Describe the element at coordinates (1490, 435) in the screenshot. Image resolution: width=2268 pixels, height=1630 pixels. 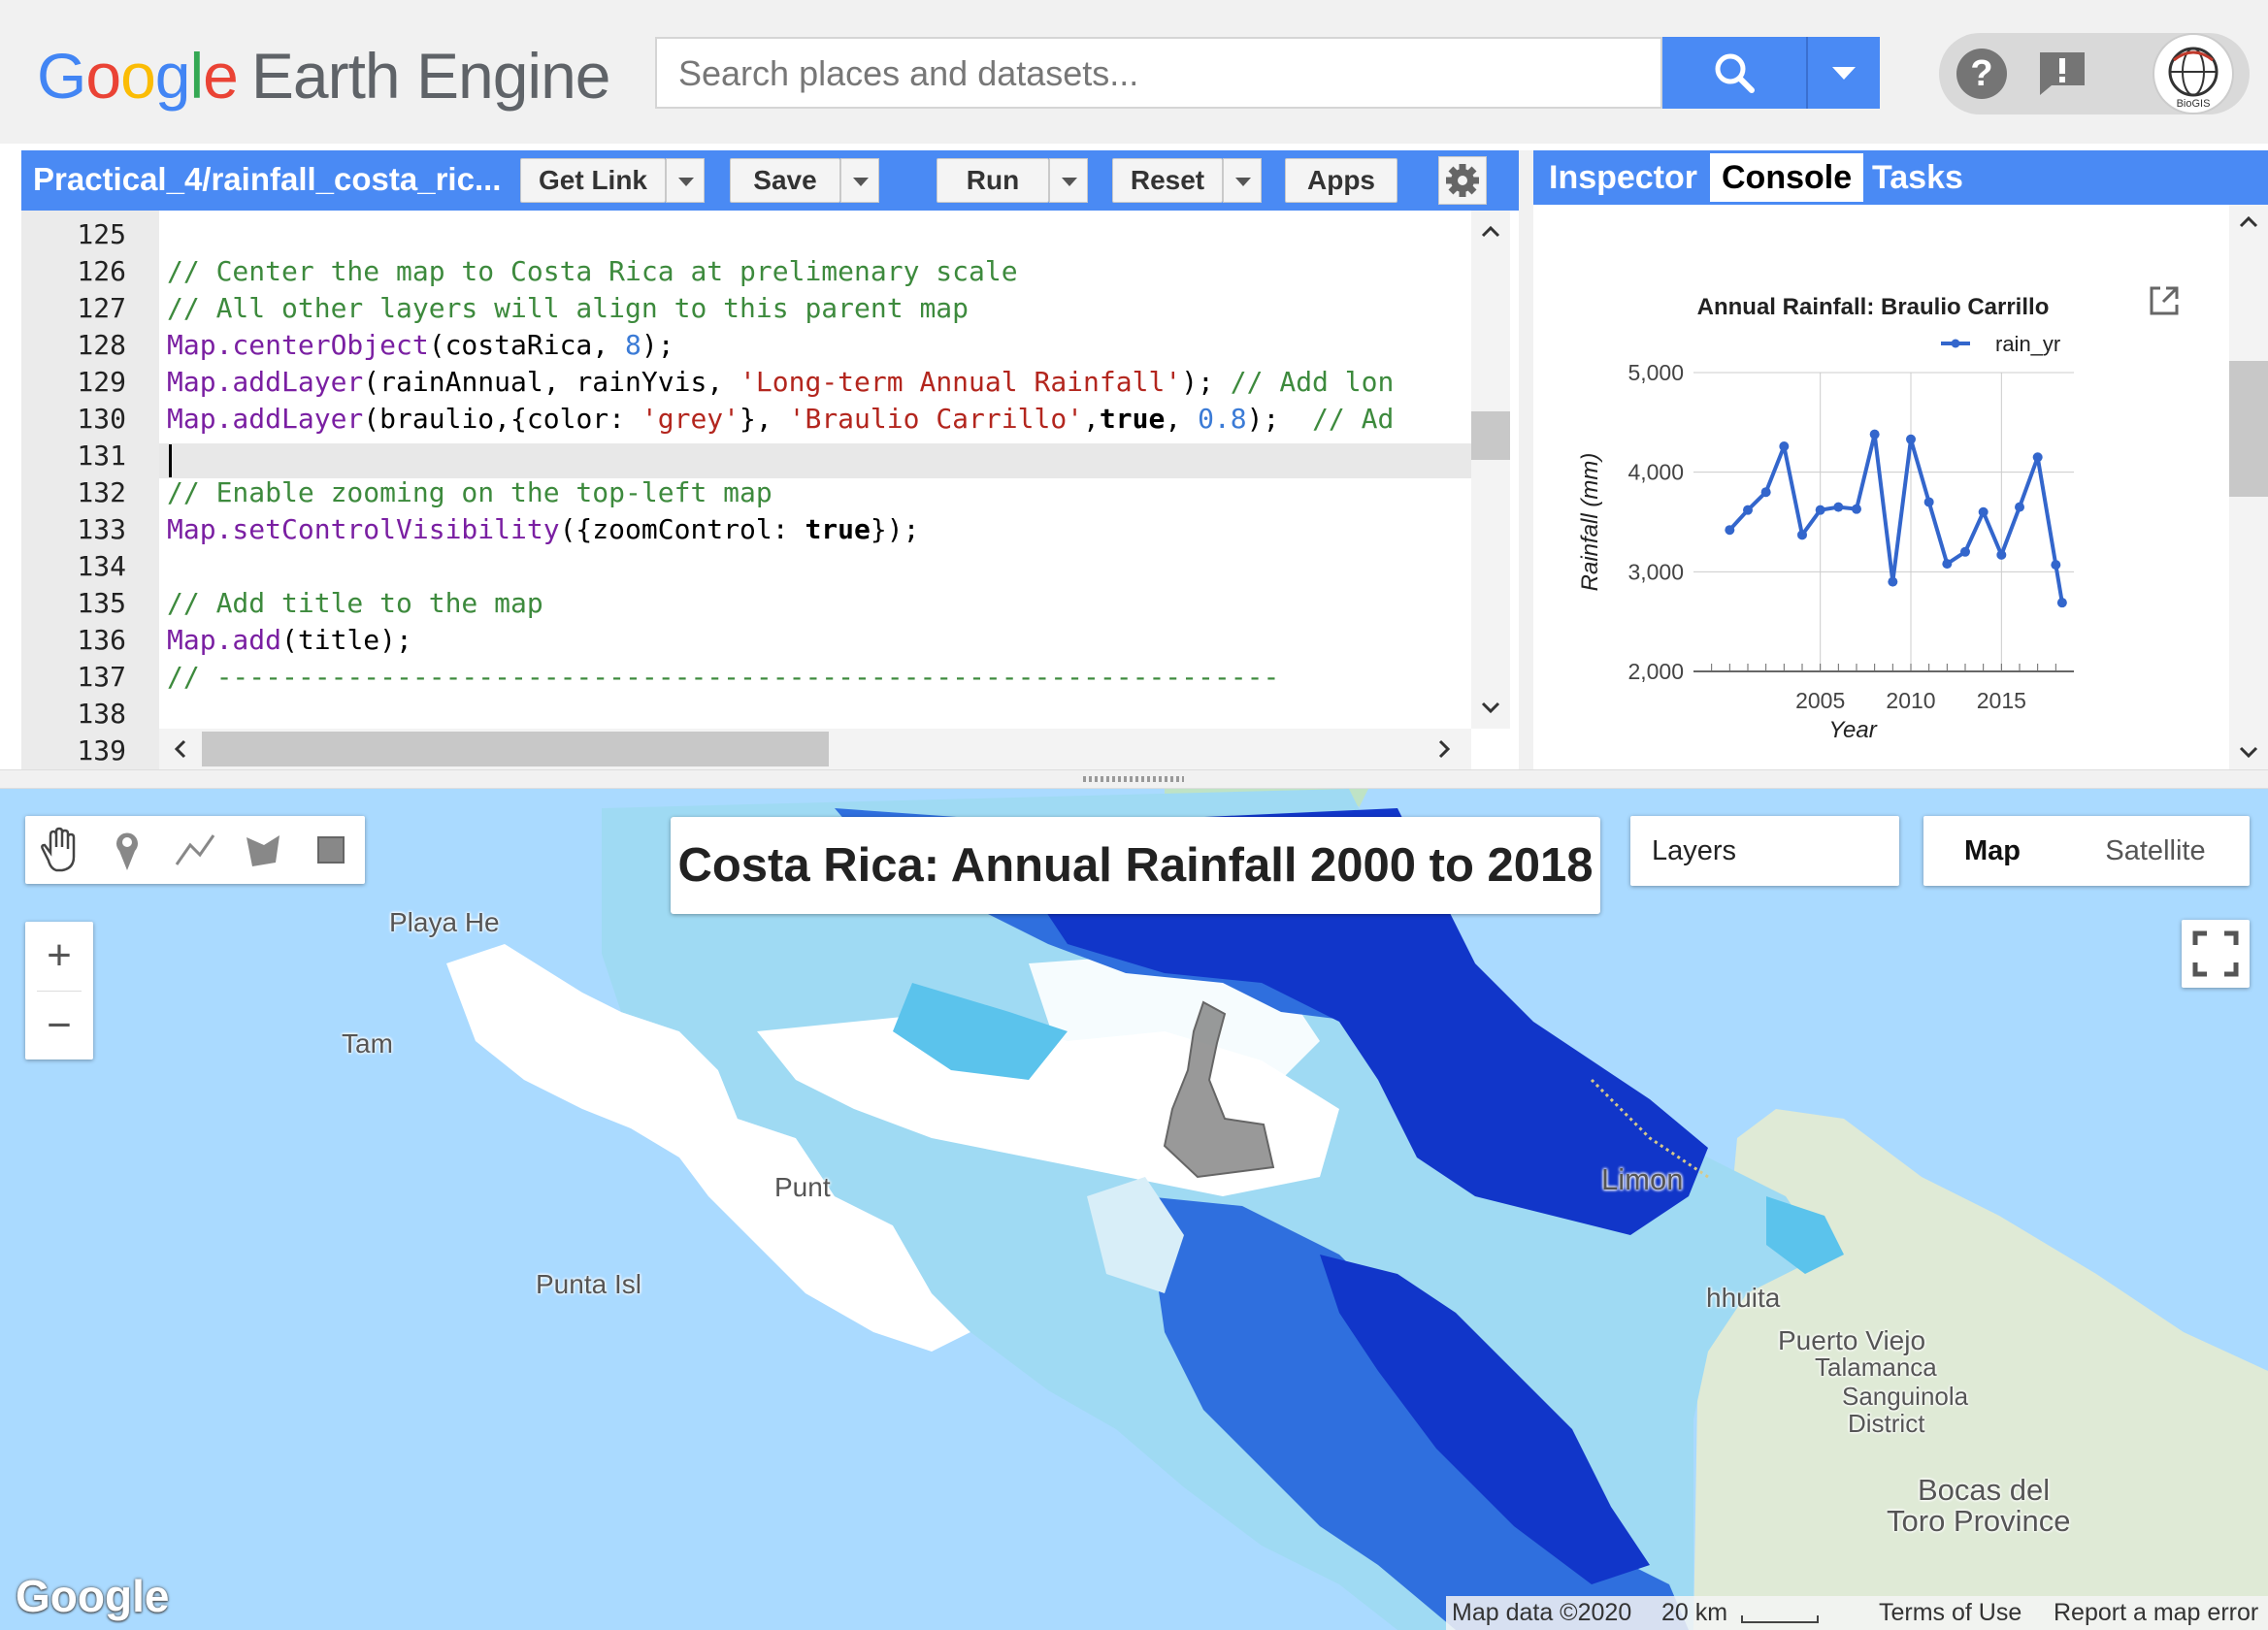
I see `editor-vertical-scroll-thumb` at that location.